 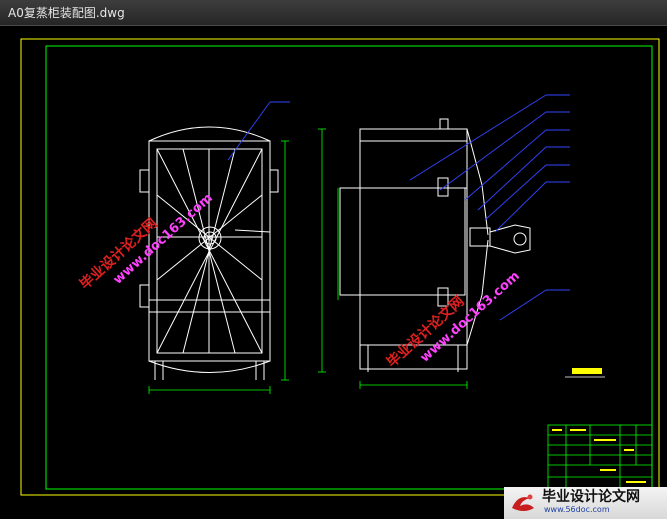 I want to click on footer-logo: 毕业设计论文网 www.56doc.com, so click(x=585, y=503).